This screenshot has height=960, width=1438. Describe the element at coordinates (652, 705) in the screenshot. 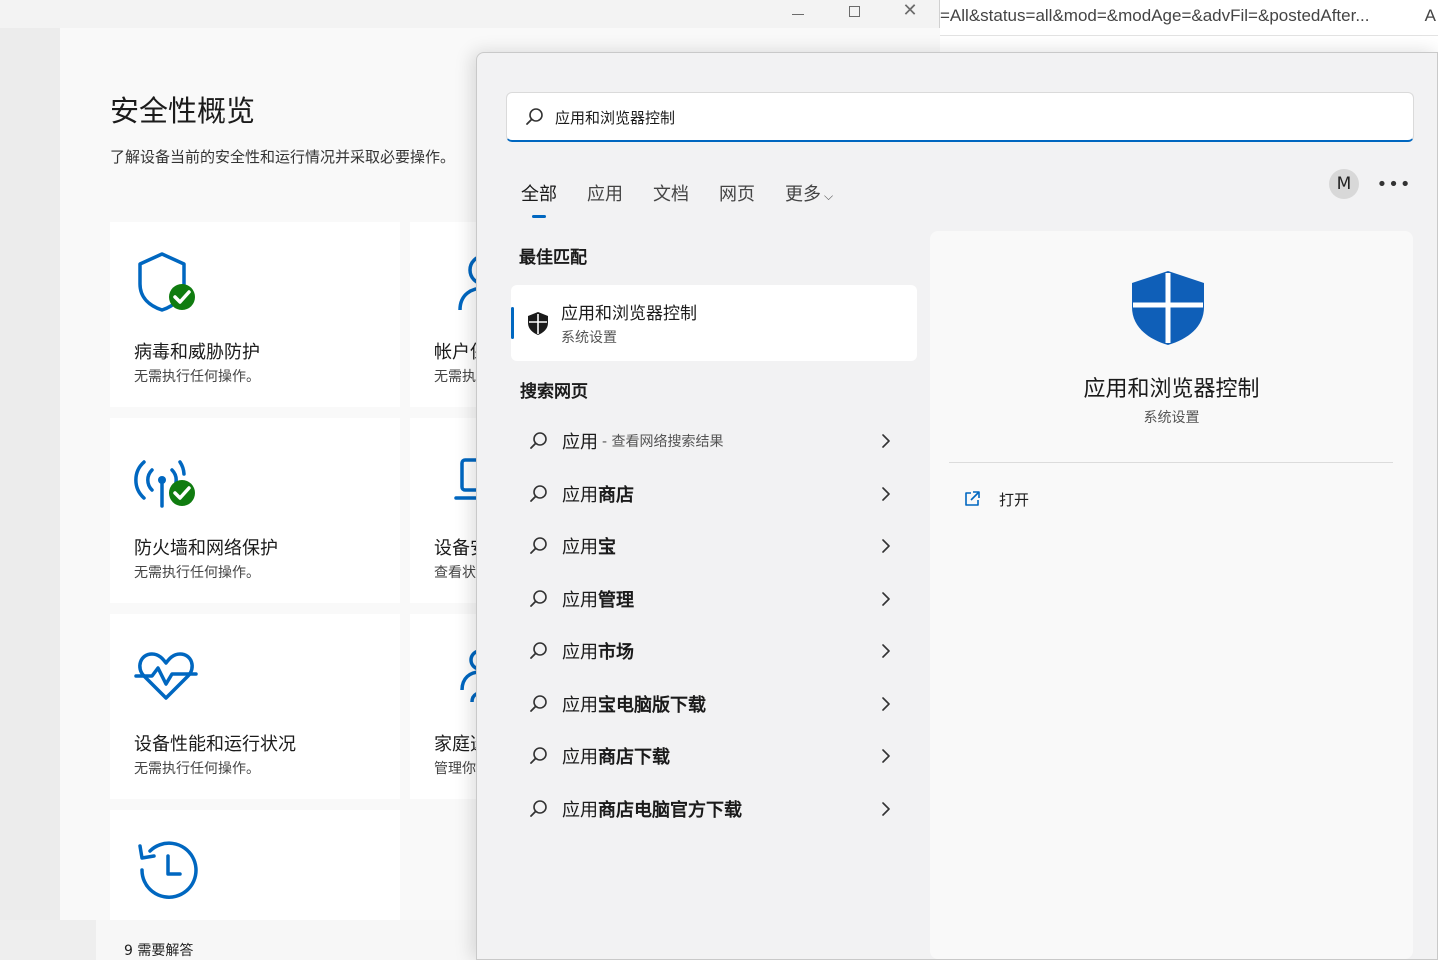

I see `result-bold: 宝电脑版下载` at that location.